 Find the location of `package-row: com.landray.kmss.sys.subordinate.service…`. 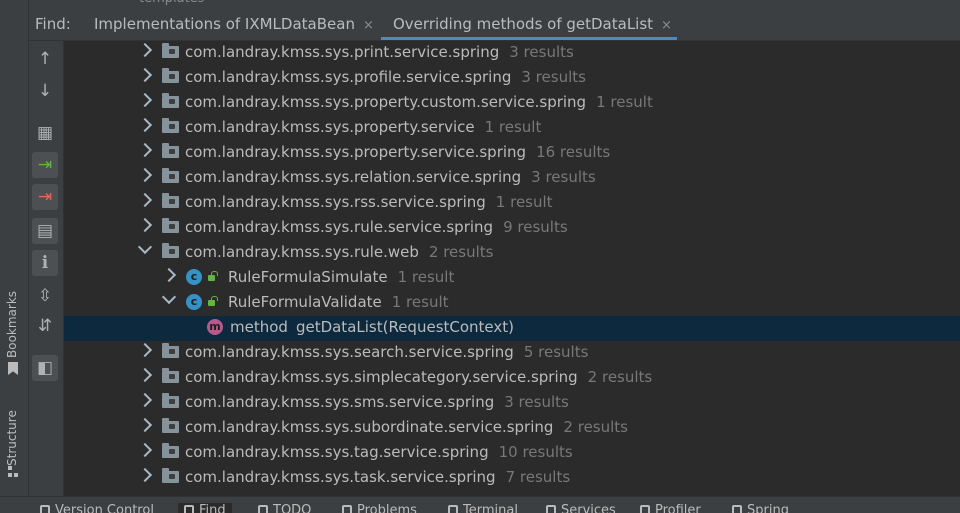

package-row: com.landray.kmss.sys.subordinate.service… is located at coordinates (512, 428).